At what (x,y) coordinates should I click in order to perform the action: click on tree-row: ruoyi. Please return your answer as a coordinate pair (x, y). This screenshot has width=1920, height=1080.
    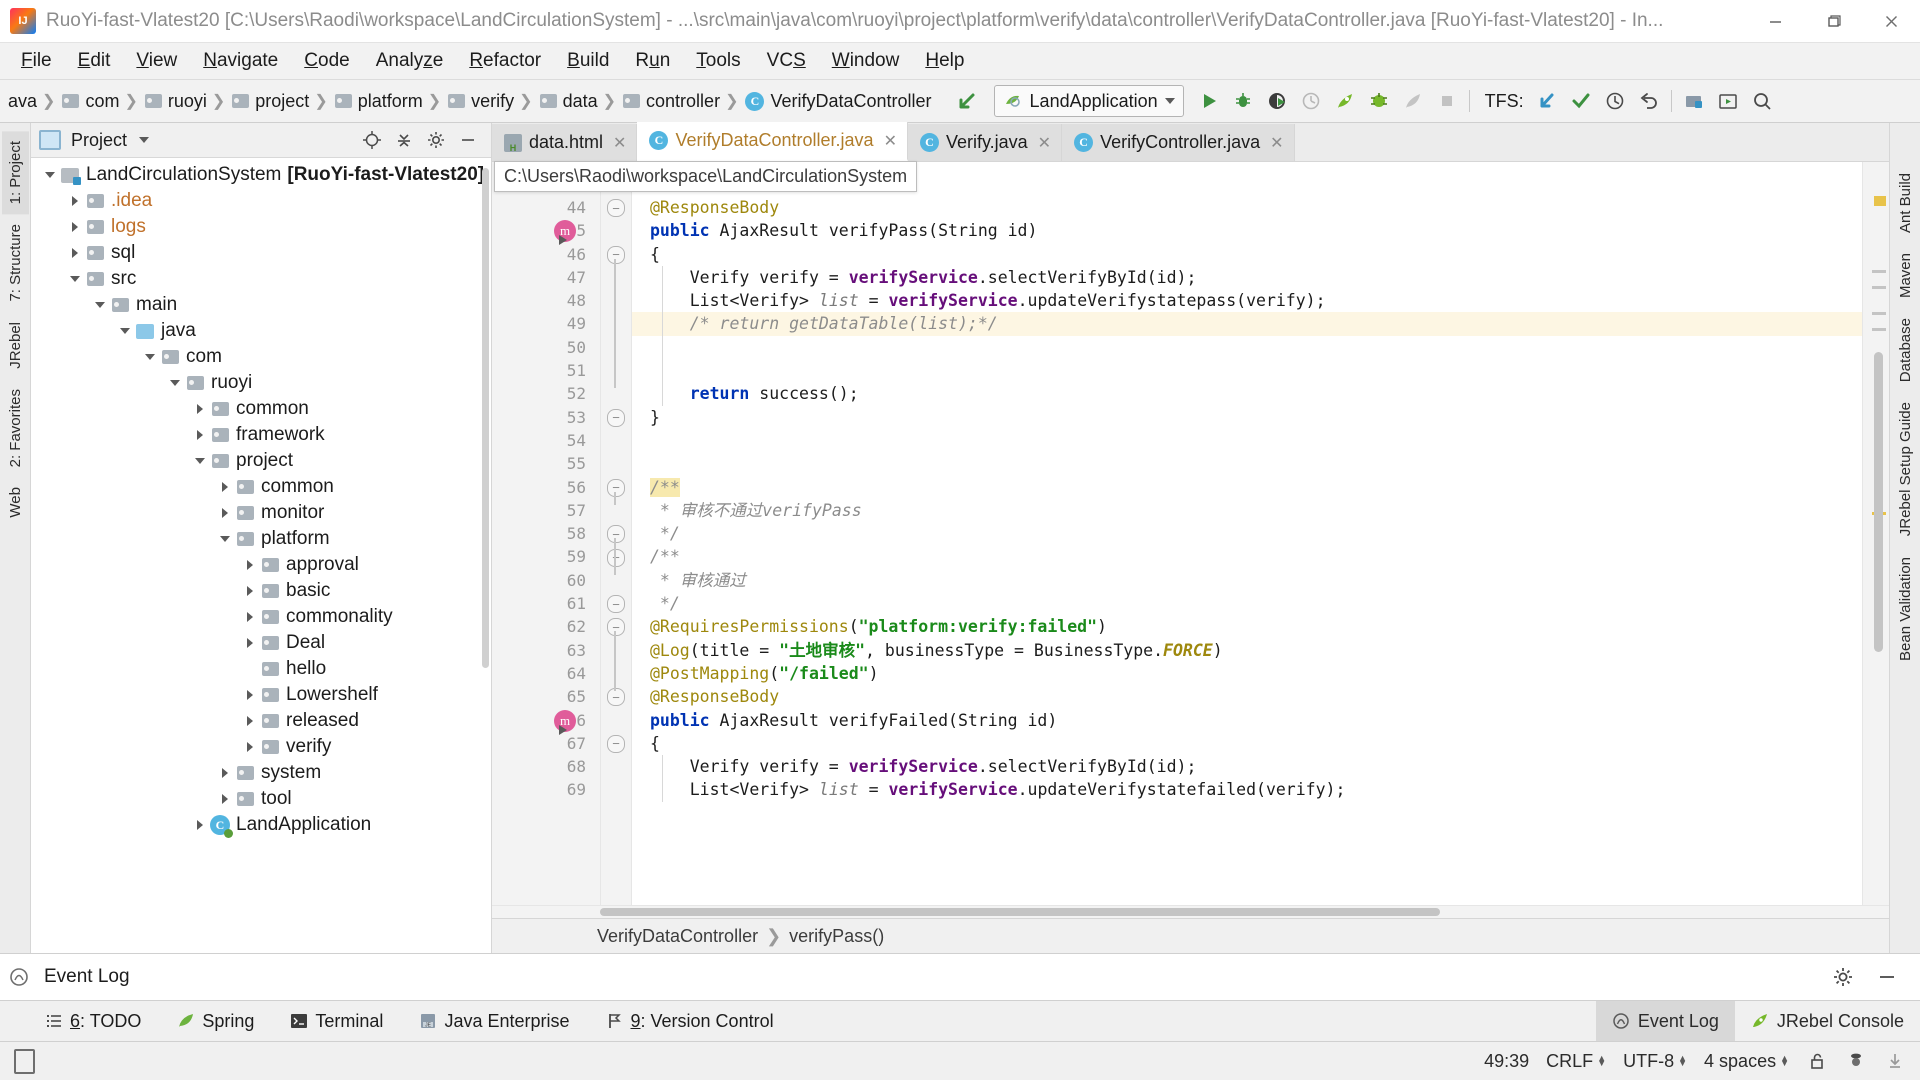
    Looking at the image, I should click on (261, 383).